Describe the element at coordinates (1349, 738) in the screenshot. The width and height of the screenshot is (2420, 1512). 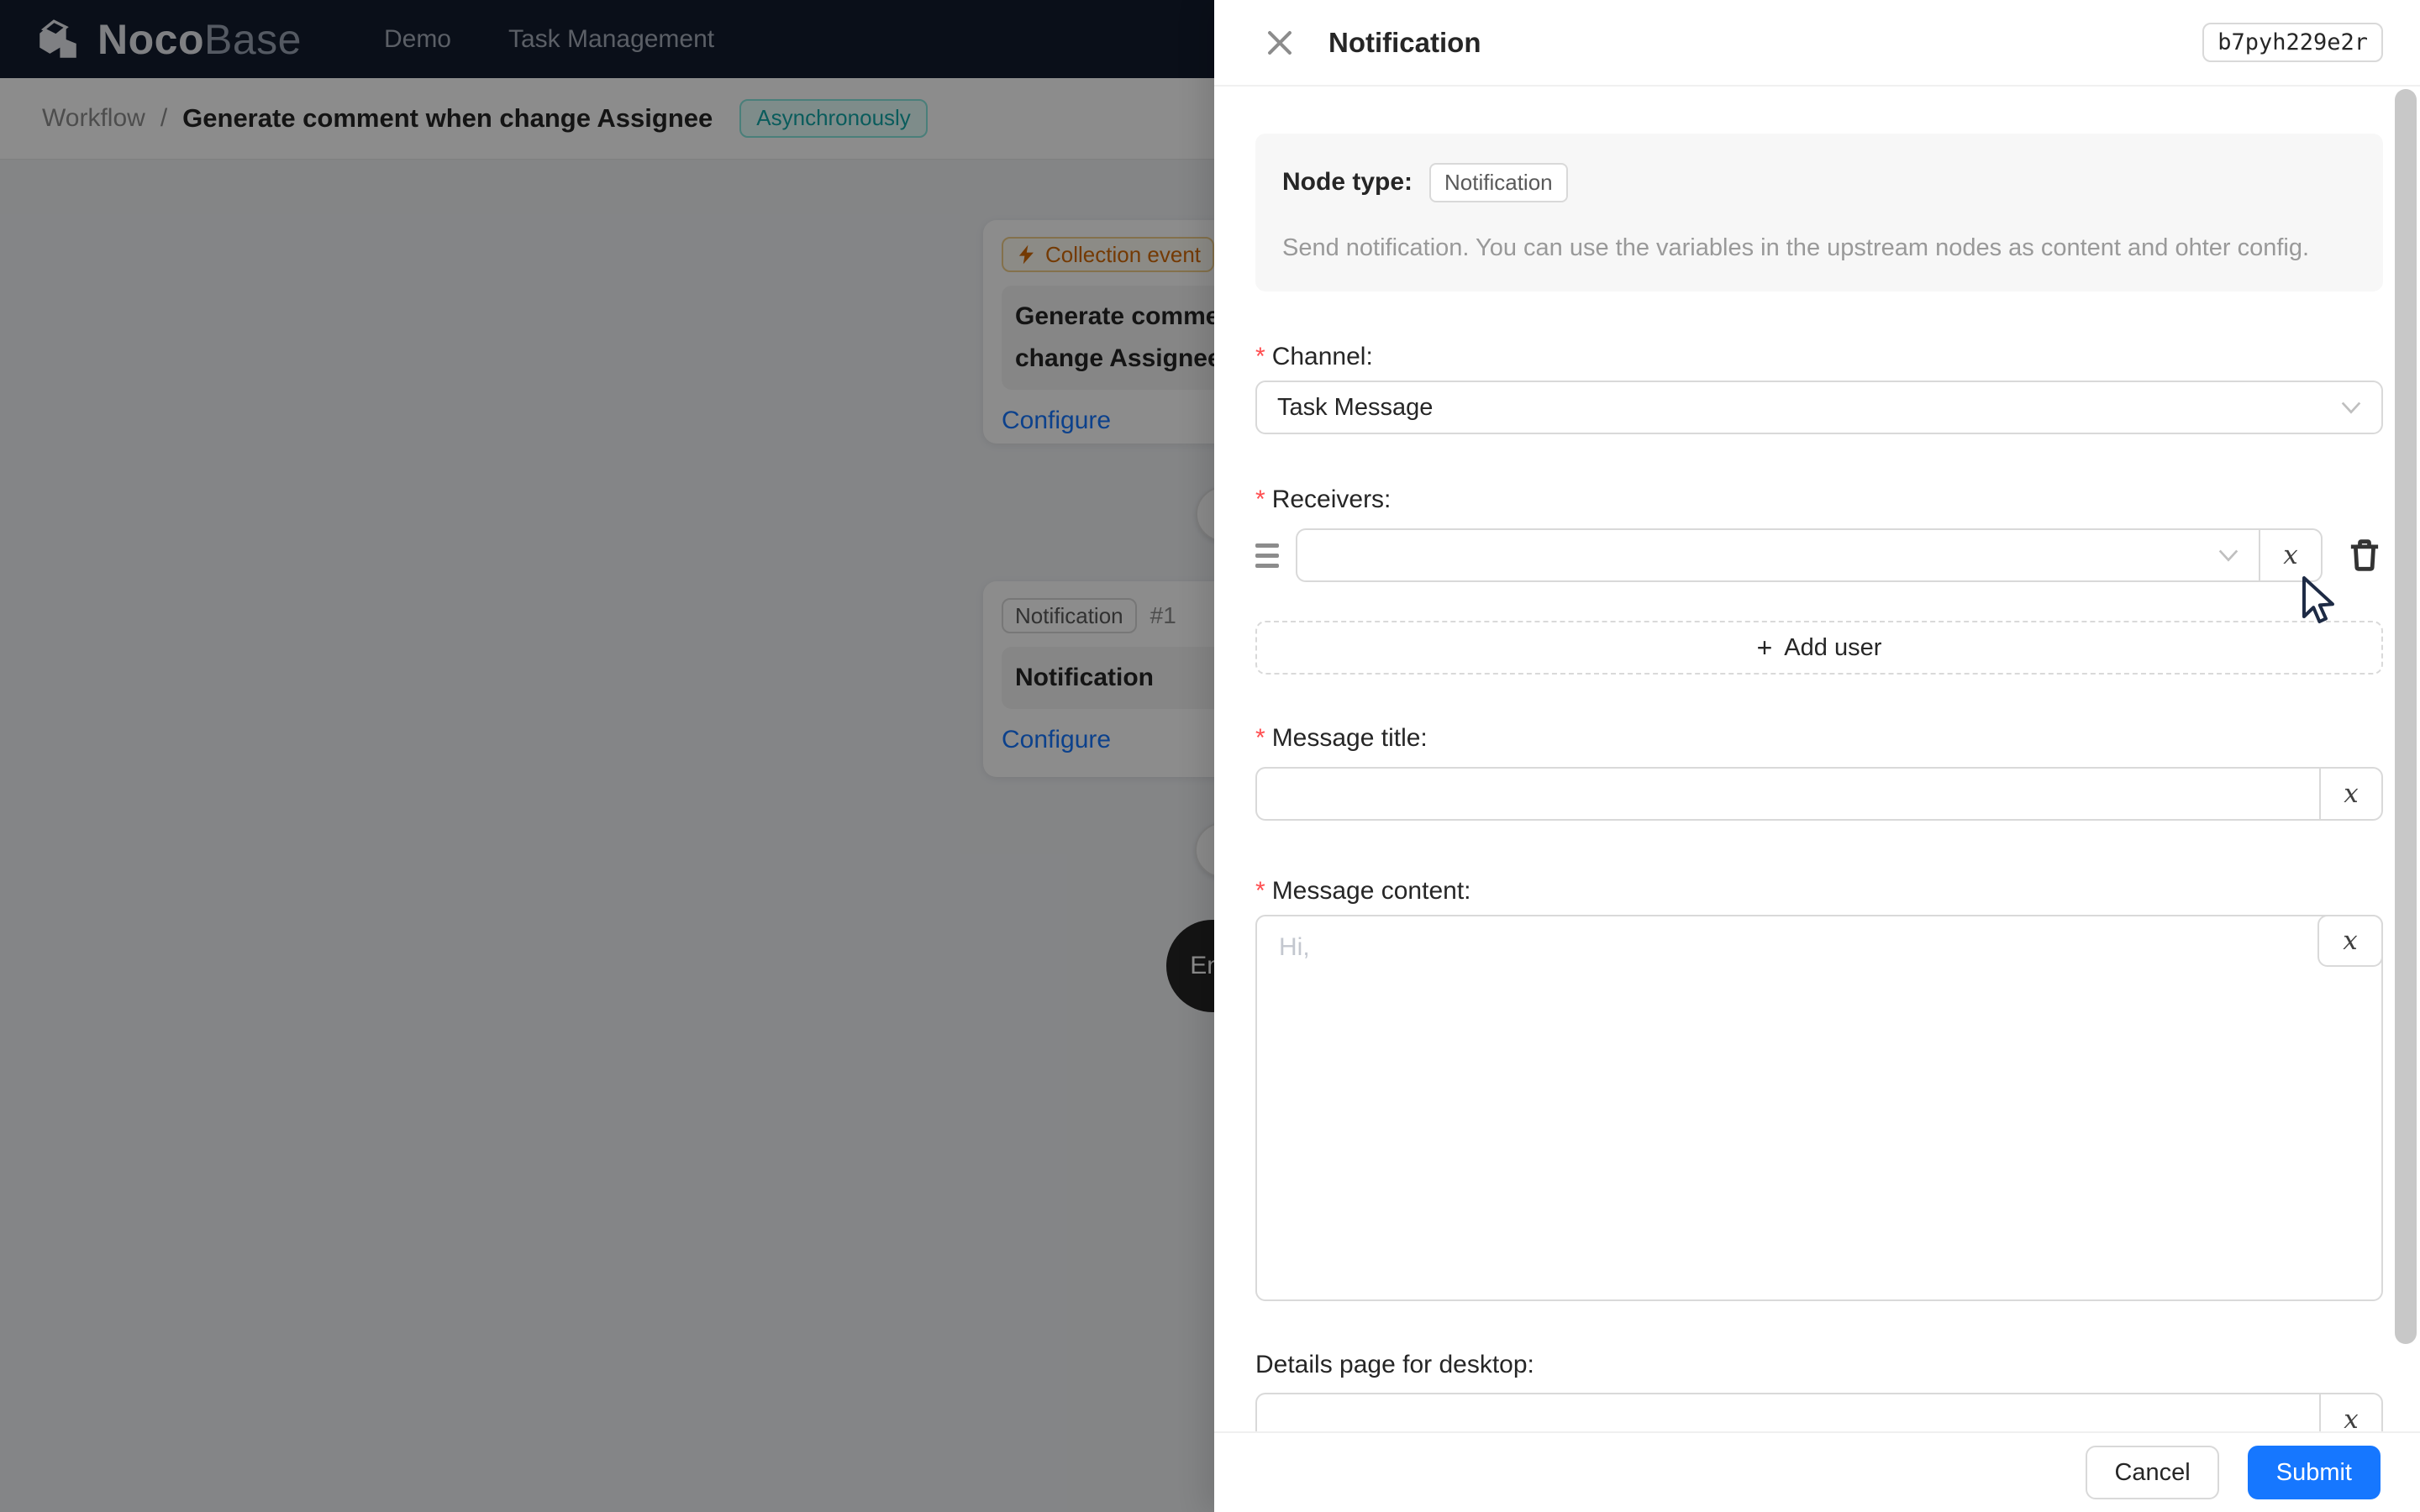
I see `message-title-label-text: Message title:` at that location.